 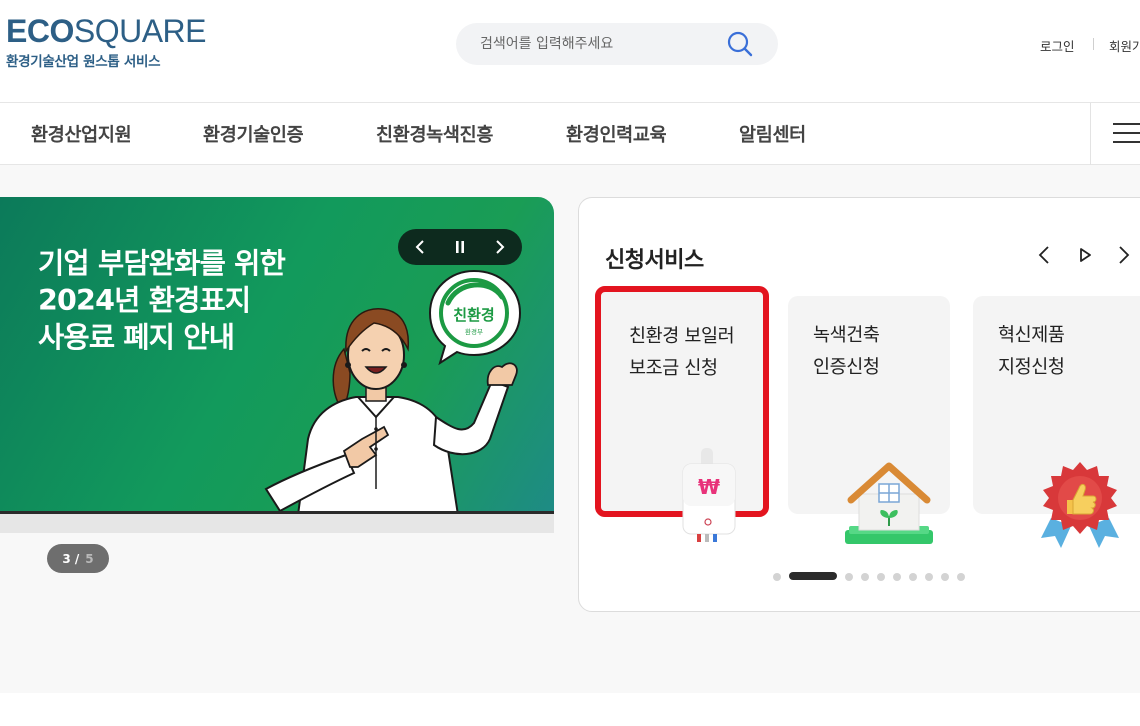 I want to click on banner-pause-button, so click(x=460, y=247).